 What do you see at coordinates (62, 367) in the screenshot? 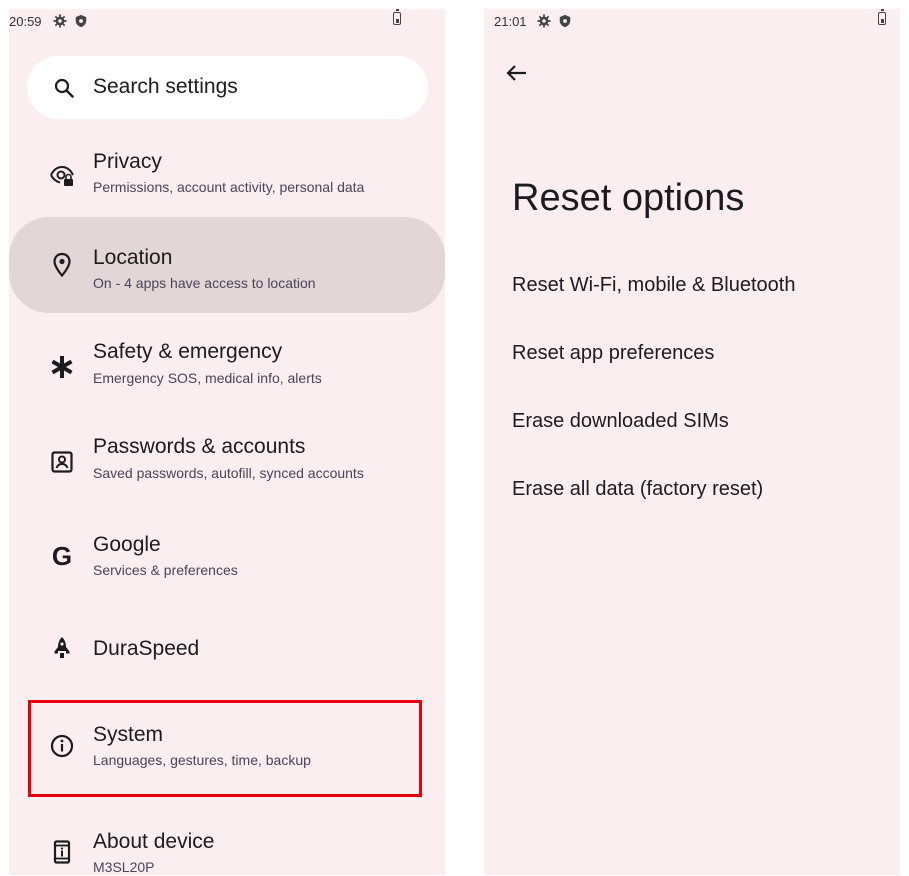
I see `asterisk-icon` at bounding box center [62, 367].